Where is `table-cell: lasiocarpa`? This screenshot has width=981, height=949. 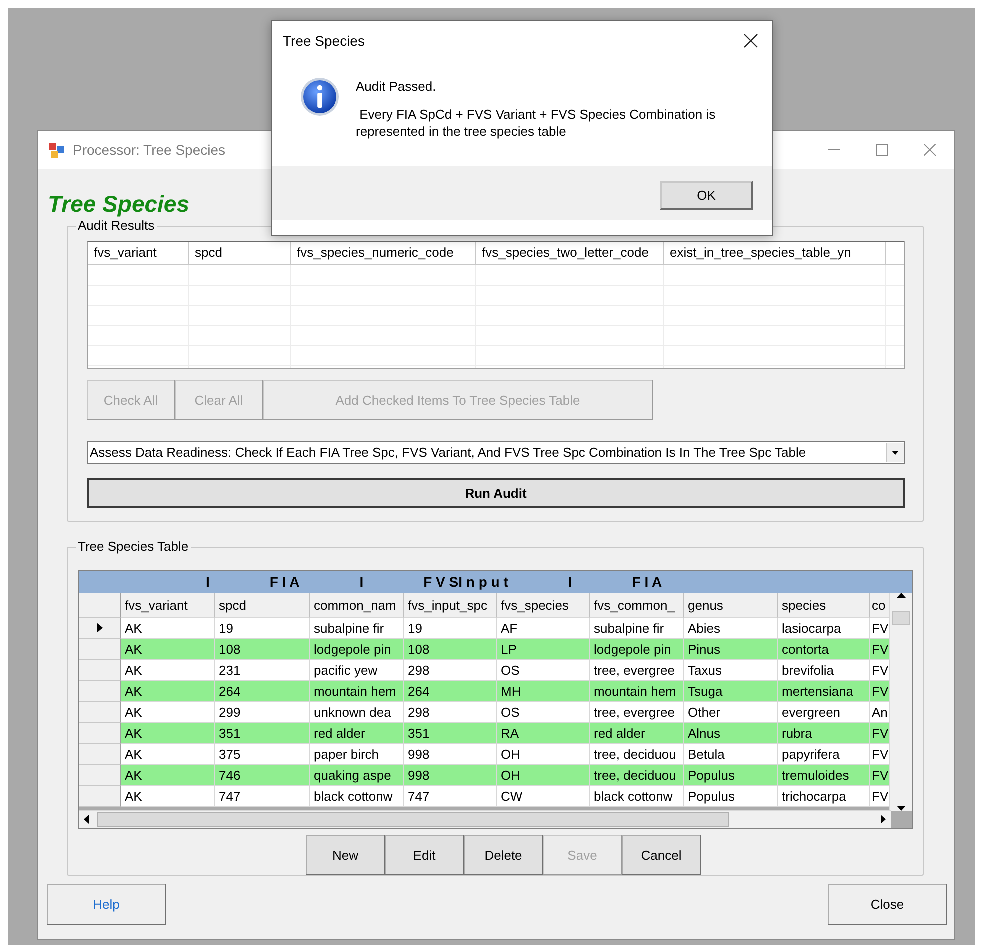
table-cell: lasiocarpa is located at coordinates (824, 628).